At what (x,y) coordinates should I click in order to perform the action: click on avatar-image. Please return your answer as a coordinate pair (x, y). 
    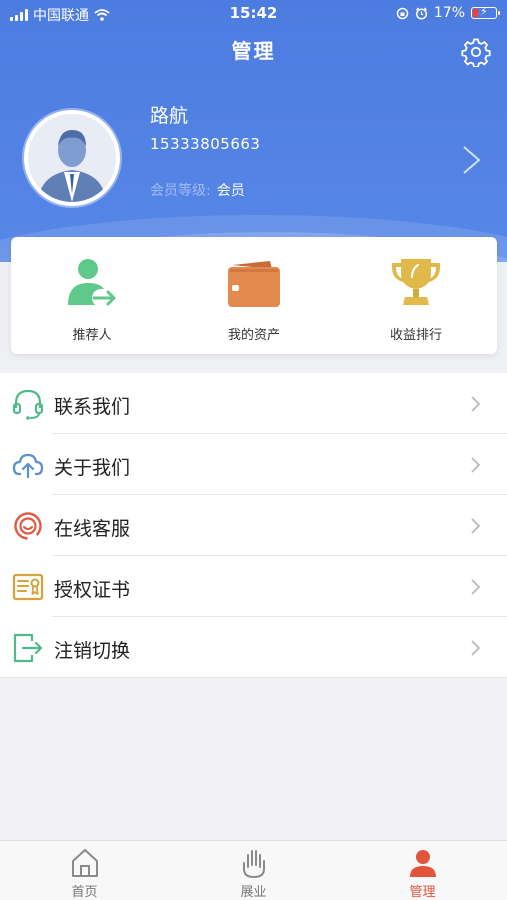
    Looking at the image, I should click on (72, 158).